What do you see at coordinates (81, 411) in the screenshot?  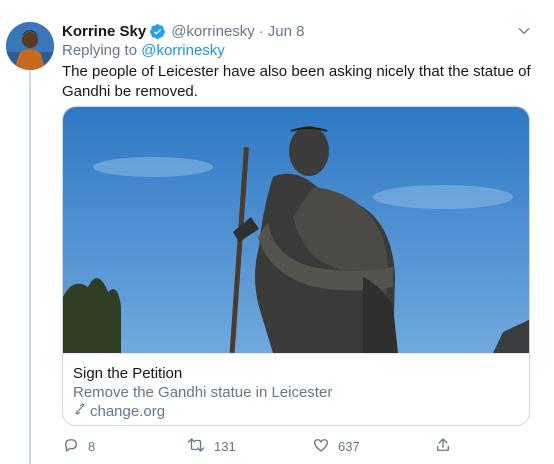 I see `link-icon` at bounding box center [81, 411].